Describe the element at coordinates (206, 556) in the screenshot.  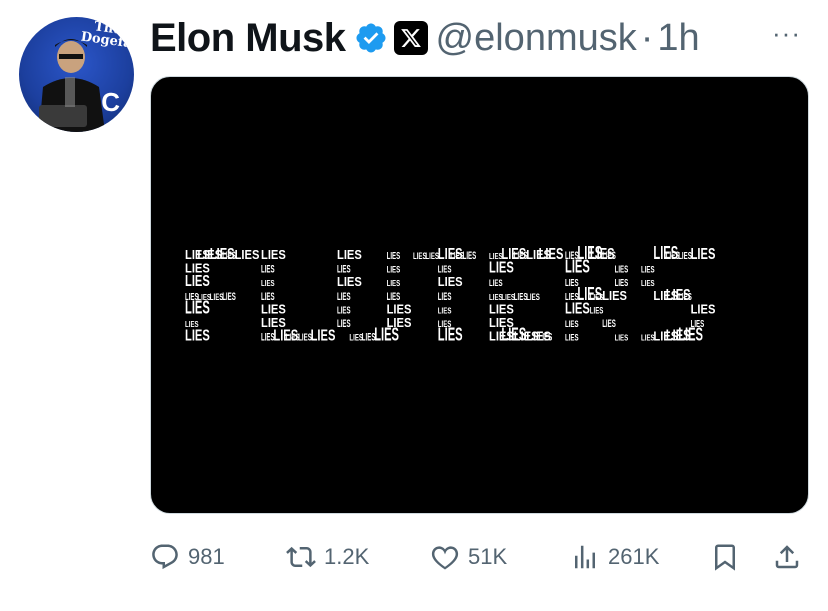
I see `reply-count: 981` at that location.